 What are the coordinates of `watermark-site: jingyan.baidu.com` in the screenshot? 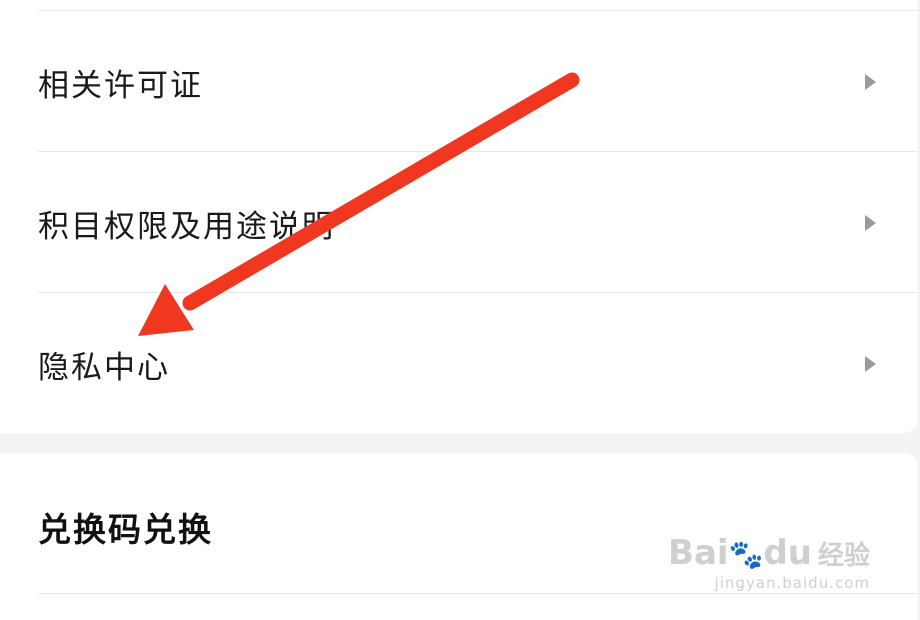 It's located at (792, 583).